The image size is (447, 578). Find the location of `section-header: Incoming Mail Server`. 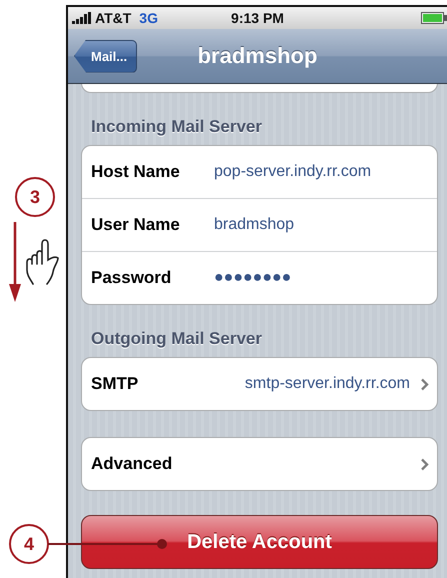

section-header: Incoming Mail Server is located at coordinates (176, 127).